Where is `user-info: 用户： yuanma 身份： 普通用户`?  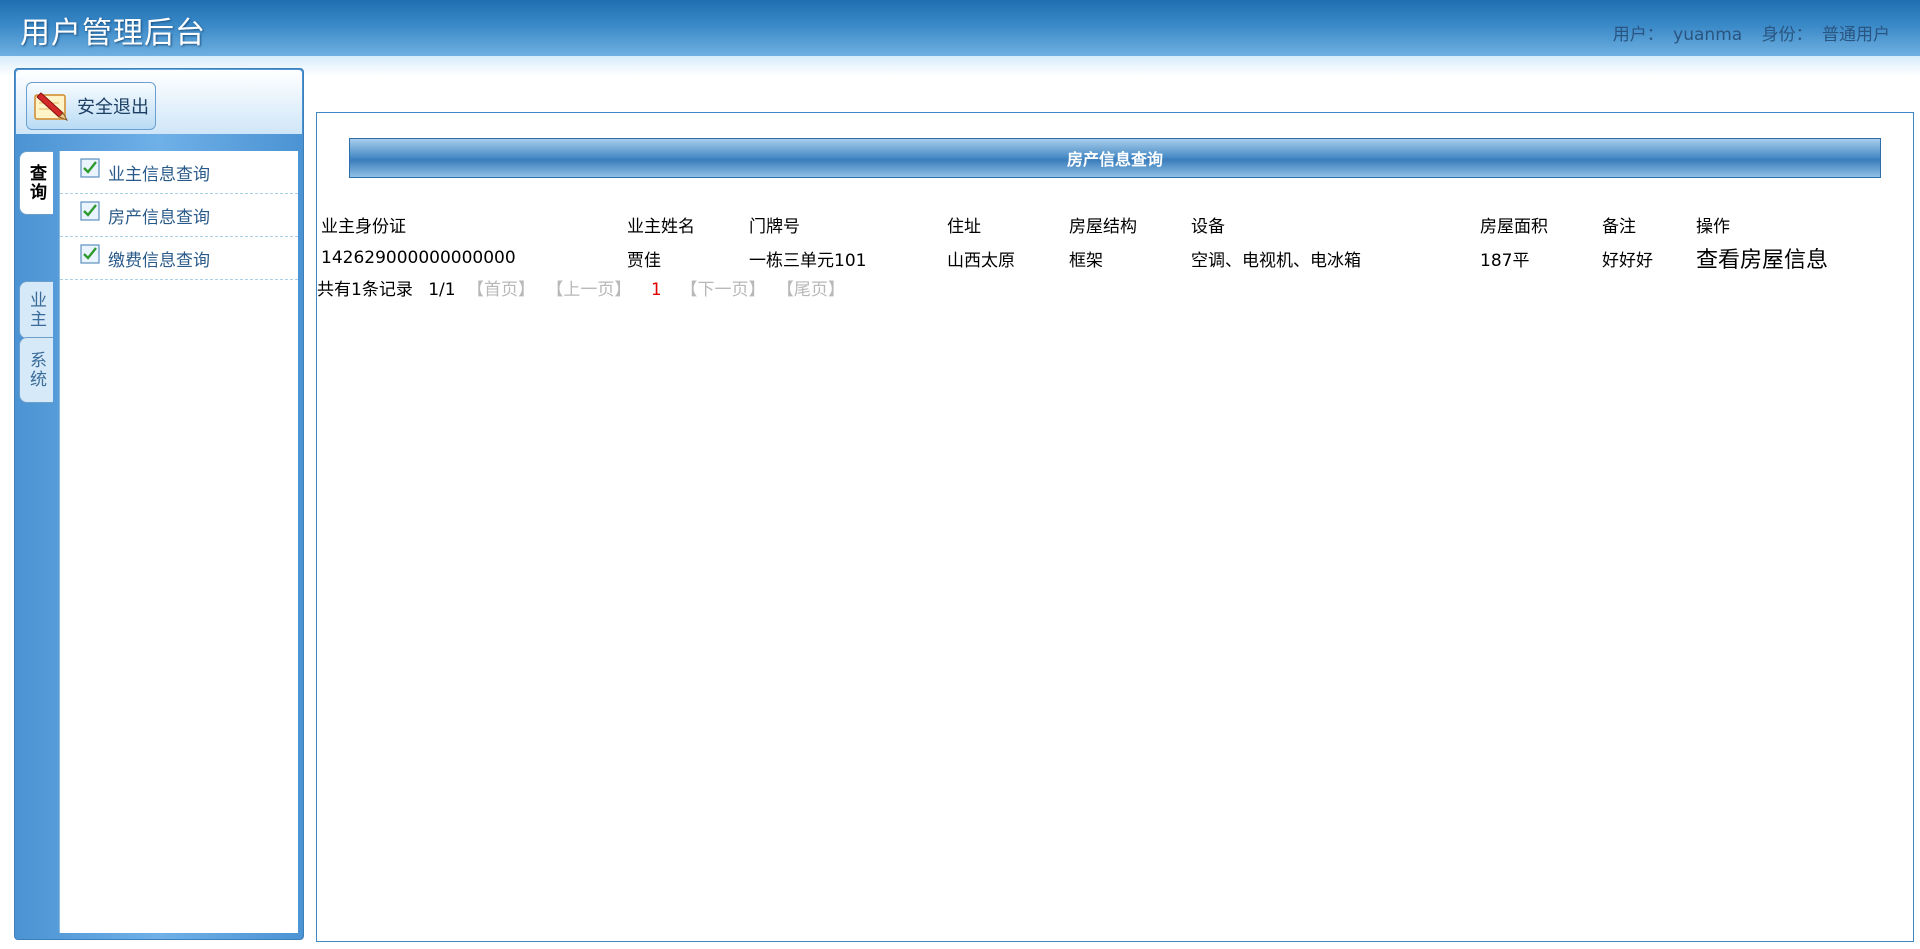 user-info: 用户： yuanma 身份： 普通用户 is located at coordinates (1749, 32).